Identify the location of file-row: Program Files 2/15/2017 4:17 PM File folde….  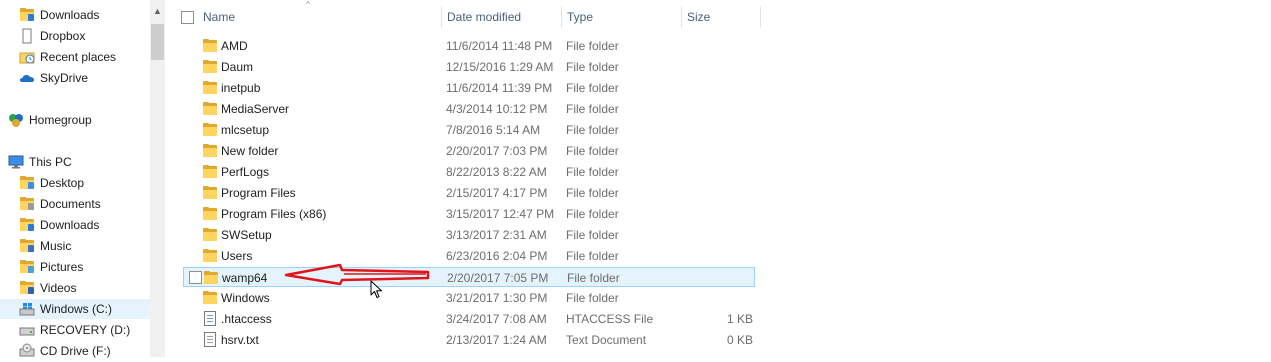
(469, 193).